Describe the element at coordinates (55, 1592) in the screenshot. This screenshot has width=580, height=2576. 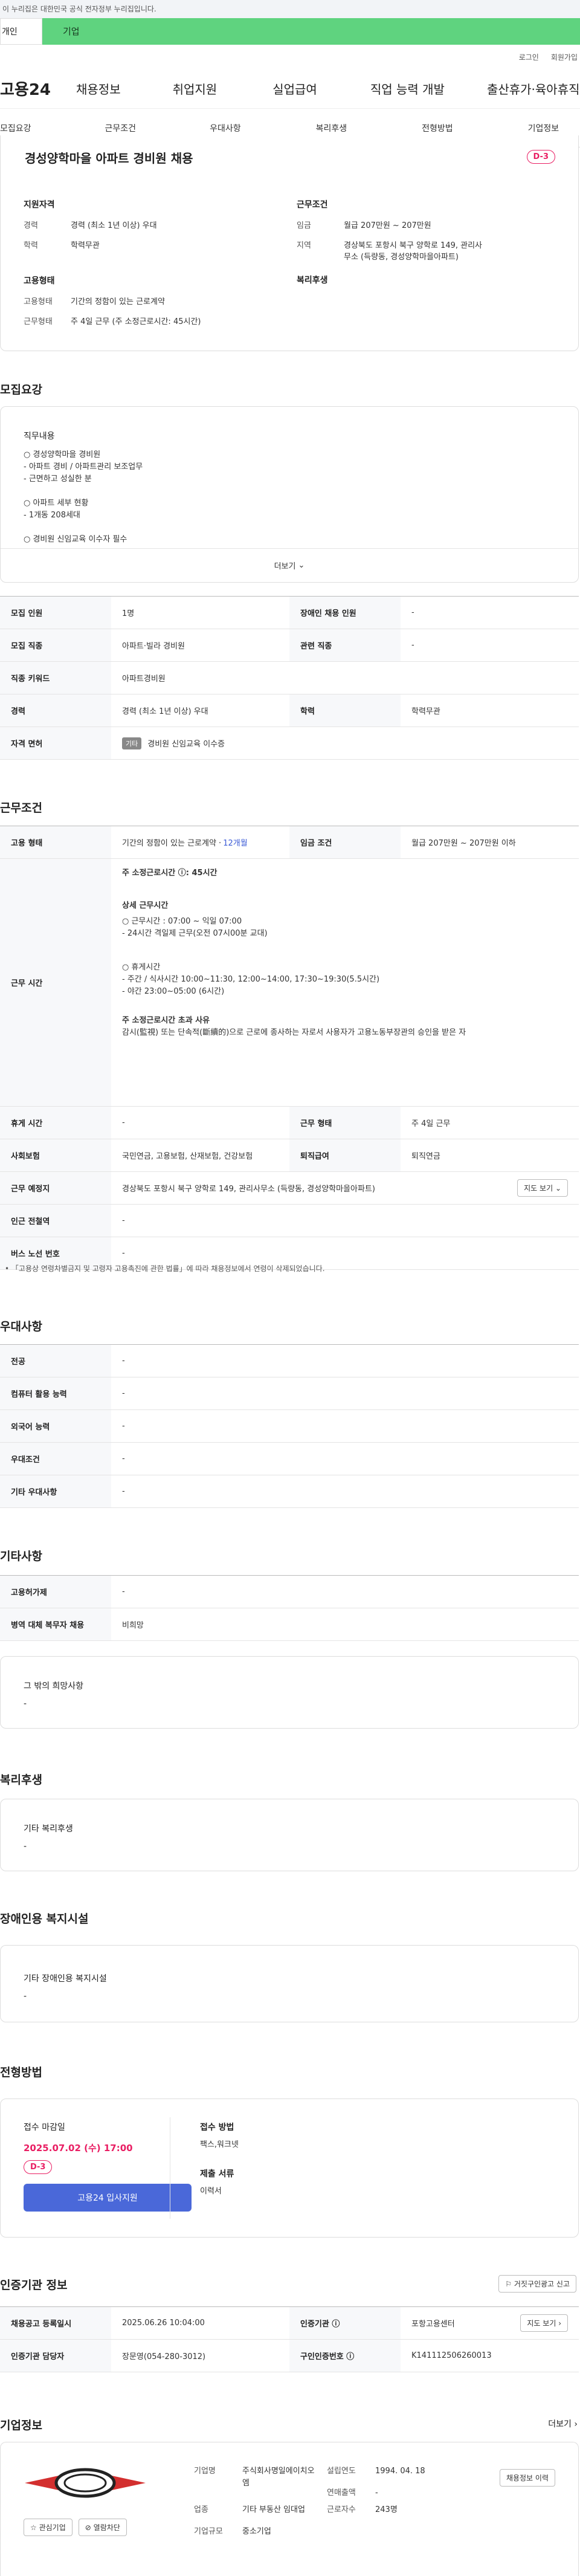
I see `th: 고용허가제` at that location.